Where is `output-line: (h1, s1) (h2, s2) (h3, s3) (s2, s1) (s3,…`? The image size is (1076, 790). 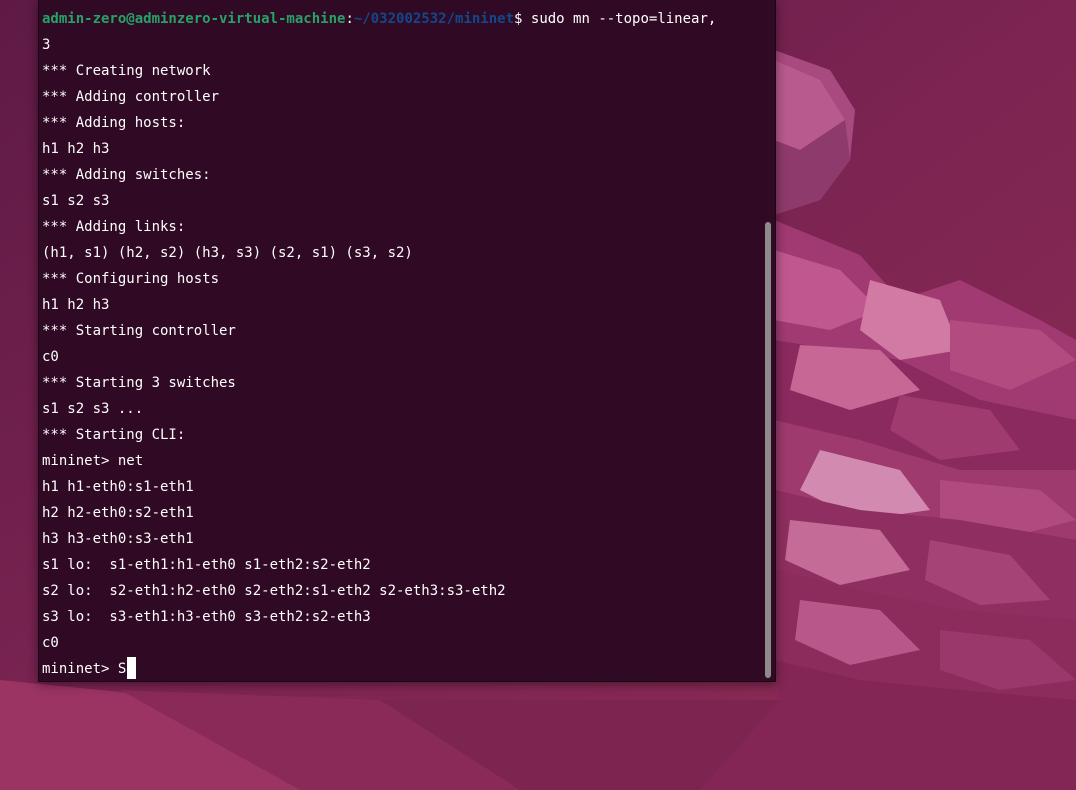 output-line: (h1, s1) (h2, s2) (h3, s3) (s2, s1) (s3,… is located at coordinates (227, 253).